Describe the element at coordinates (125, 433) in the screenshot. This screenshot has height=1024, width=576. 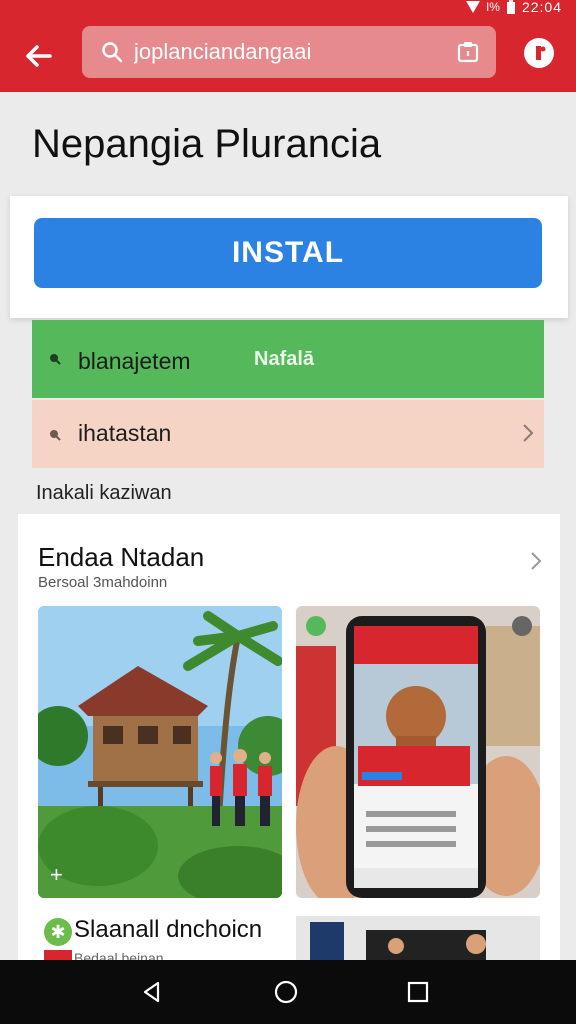
I see `list-item-label: ihatastan` at that location.